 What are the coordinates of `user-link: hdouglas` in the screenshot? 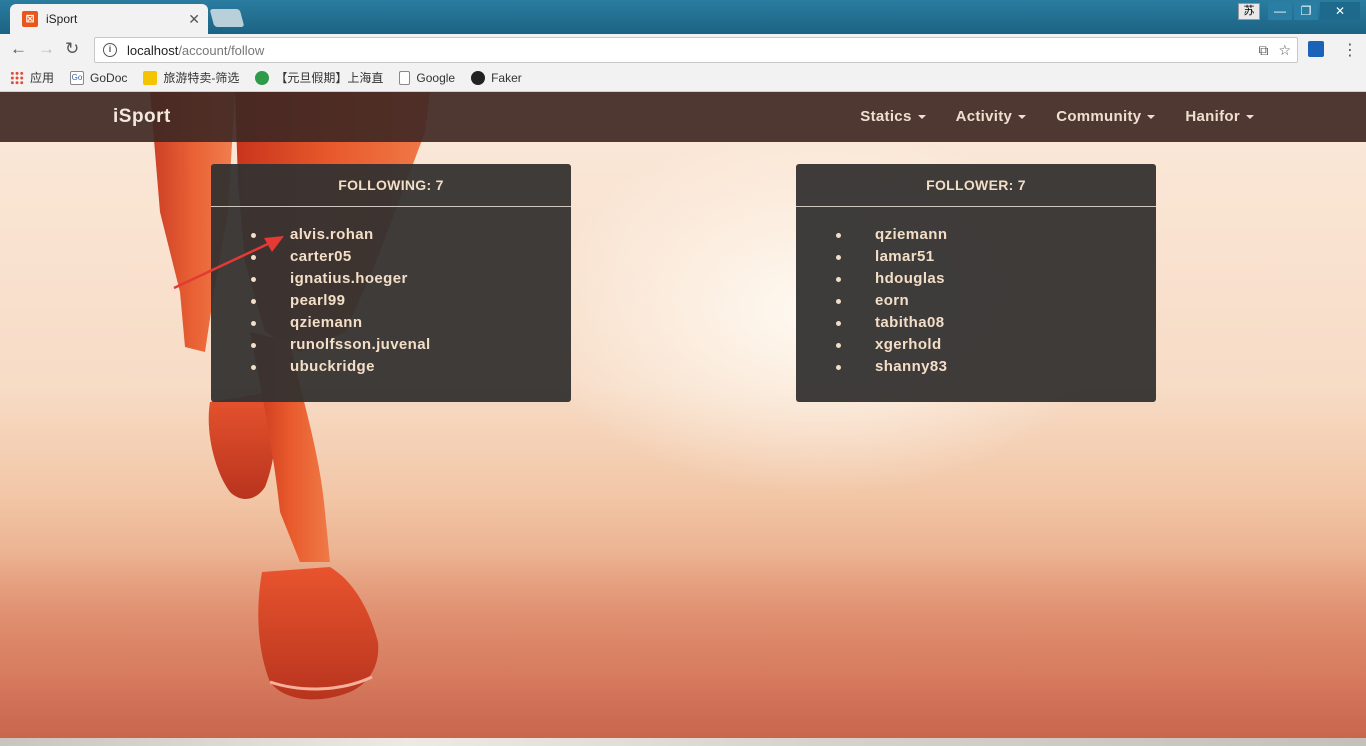 It's located at (910, 279).